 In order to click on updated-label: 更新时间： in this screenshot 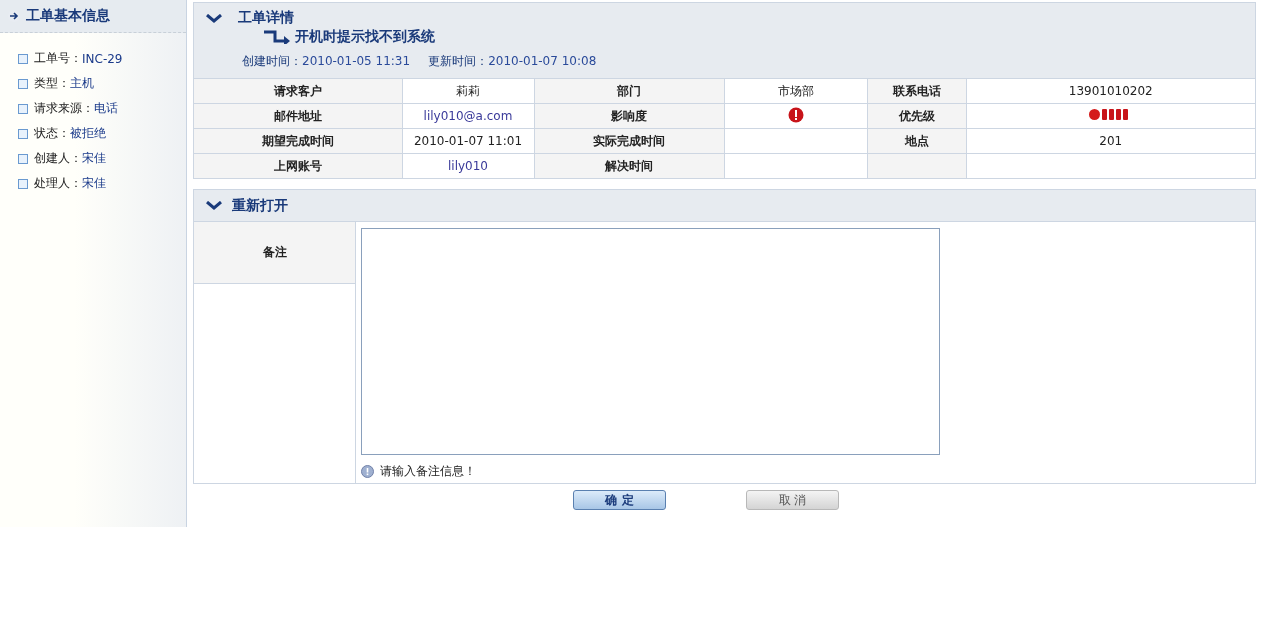, I will do `click(458, 61)`.